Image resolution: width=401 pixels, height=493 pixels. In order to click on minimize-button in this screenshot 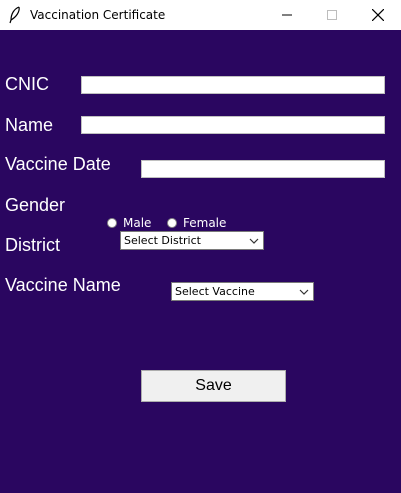, I will do `click(287, 15)`.